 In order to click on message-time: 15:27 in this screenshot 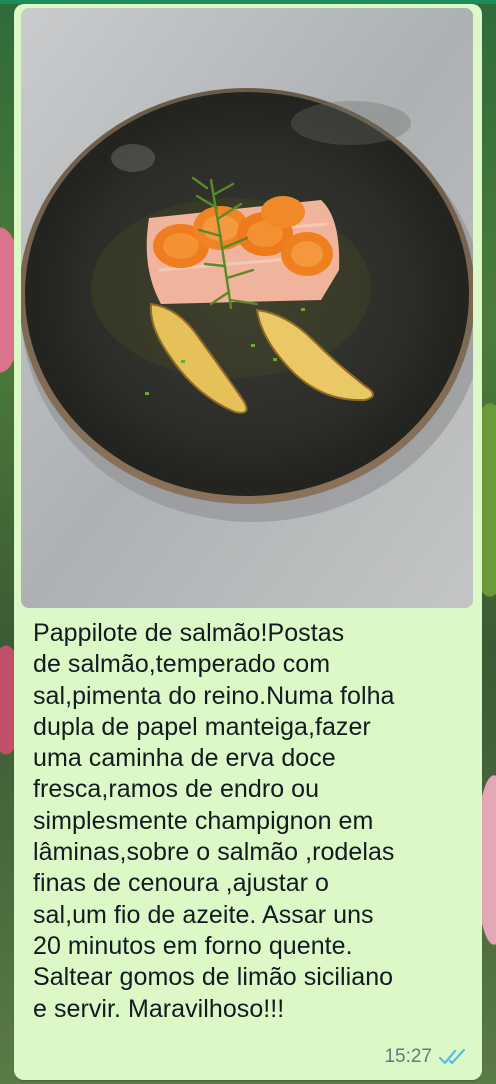, I will do `click(408, 1056)`.